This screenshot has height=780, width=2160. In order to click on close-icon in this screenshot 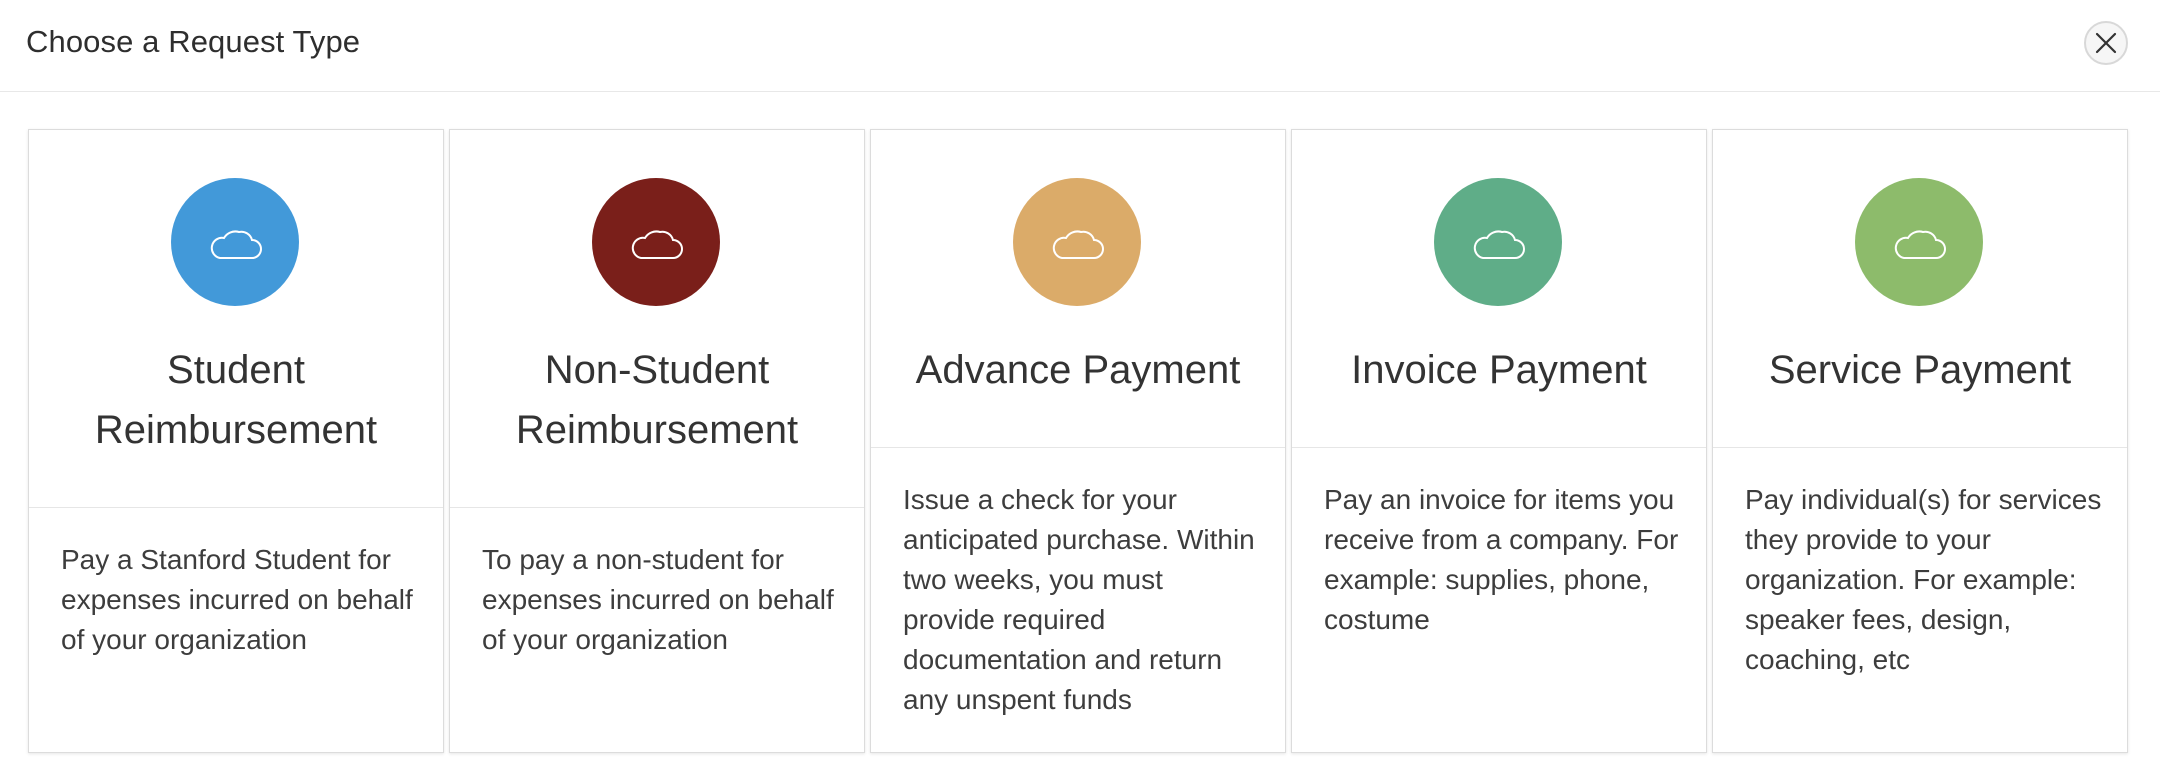, I will do `click(2106, 43)`.